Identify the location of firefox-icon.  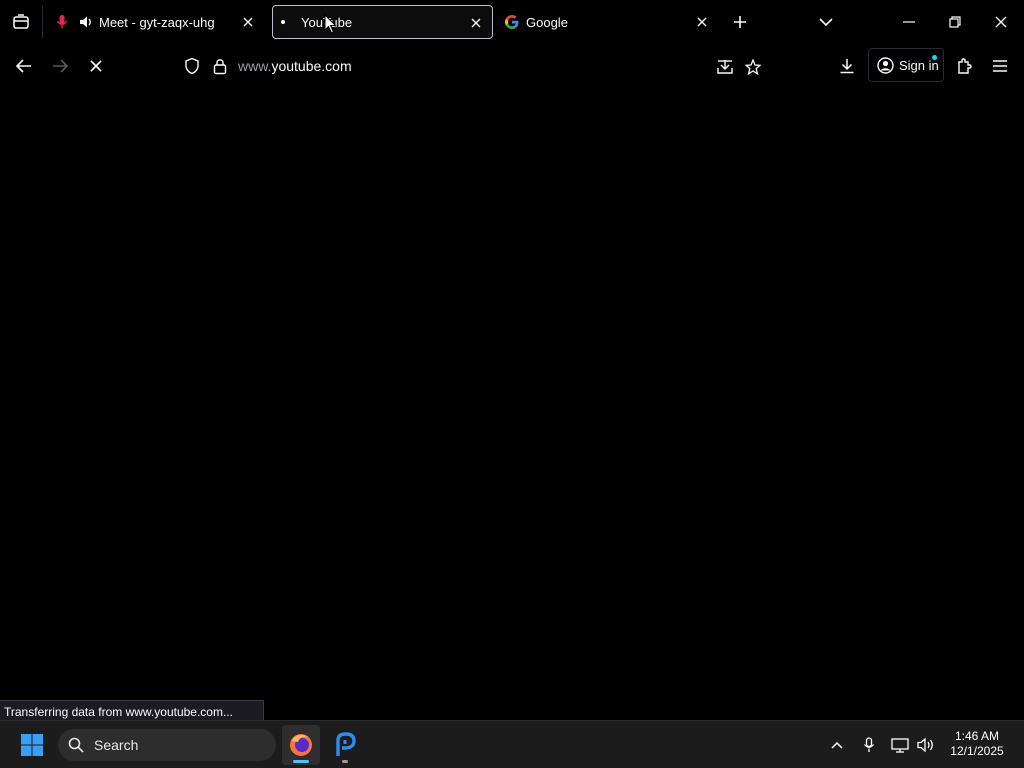
(301, 745).